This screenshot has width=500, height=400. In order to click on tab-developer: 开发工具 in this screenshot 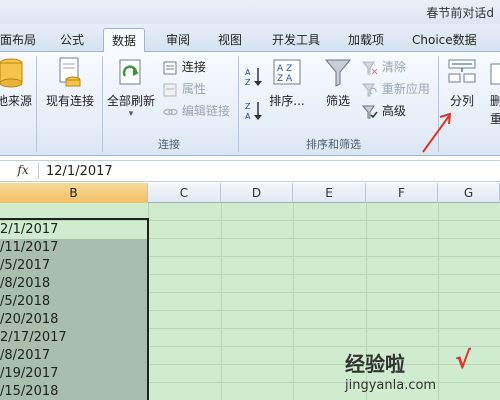, I will do `click(296, 40)`.